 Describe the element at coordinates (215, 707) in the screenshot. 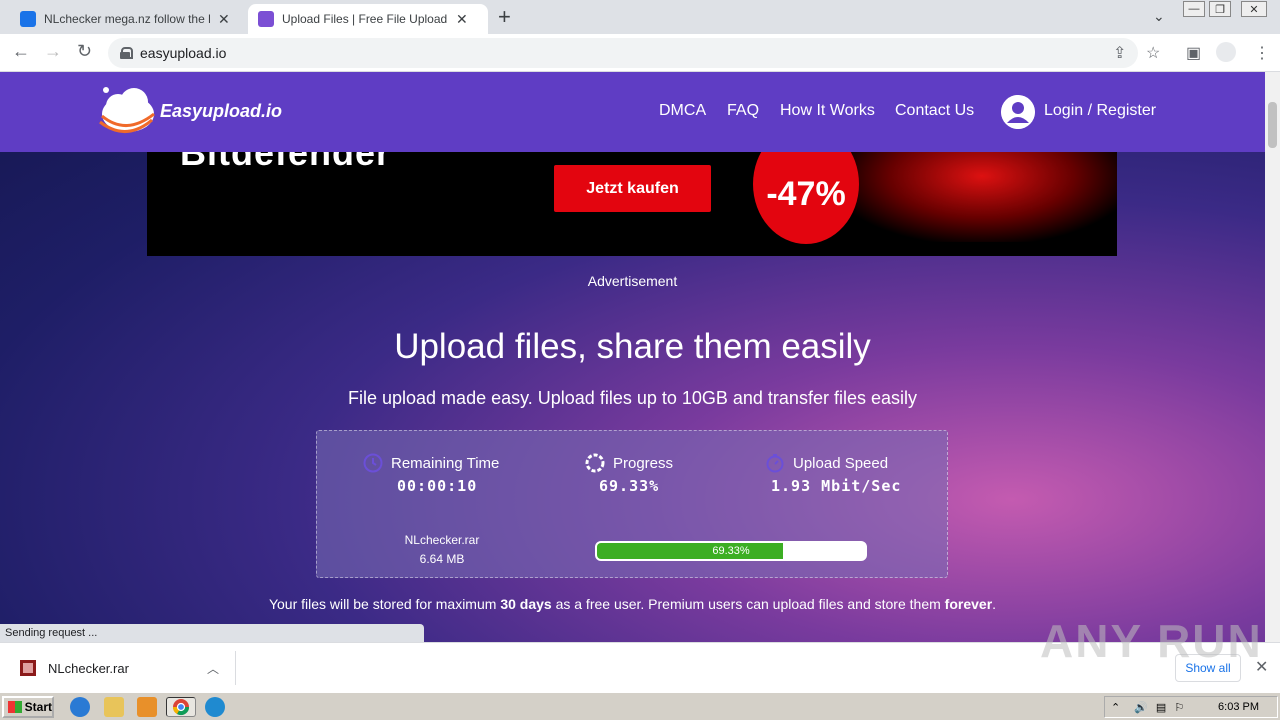

I see `edge-icon` at that location.